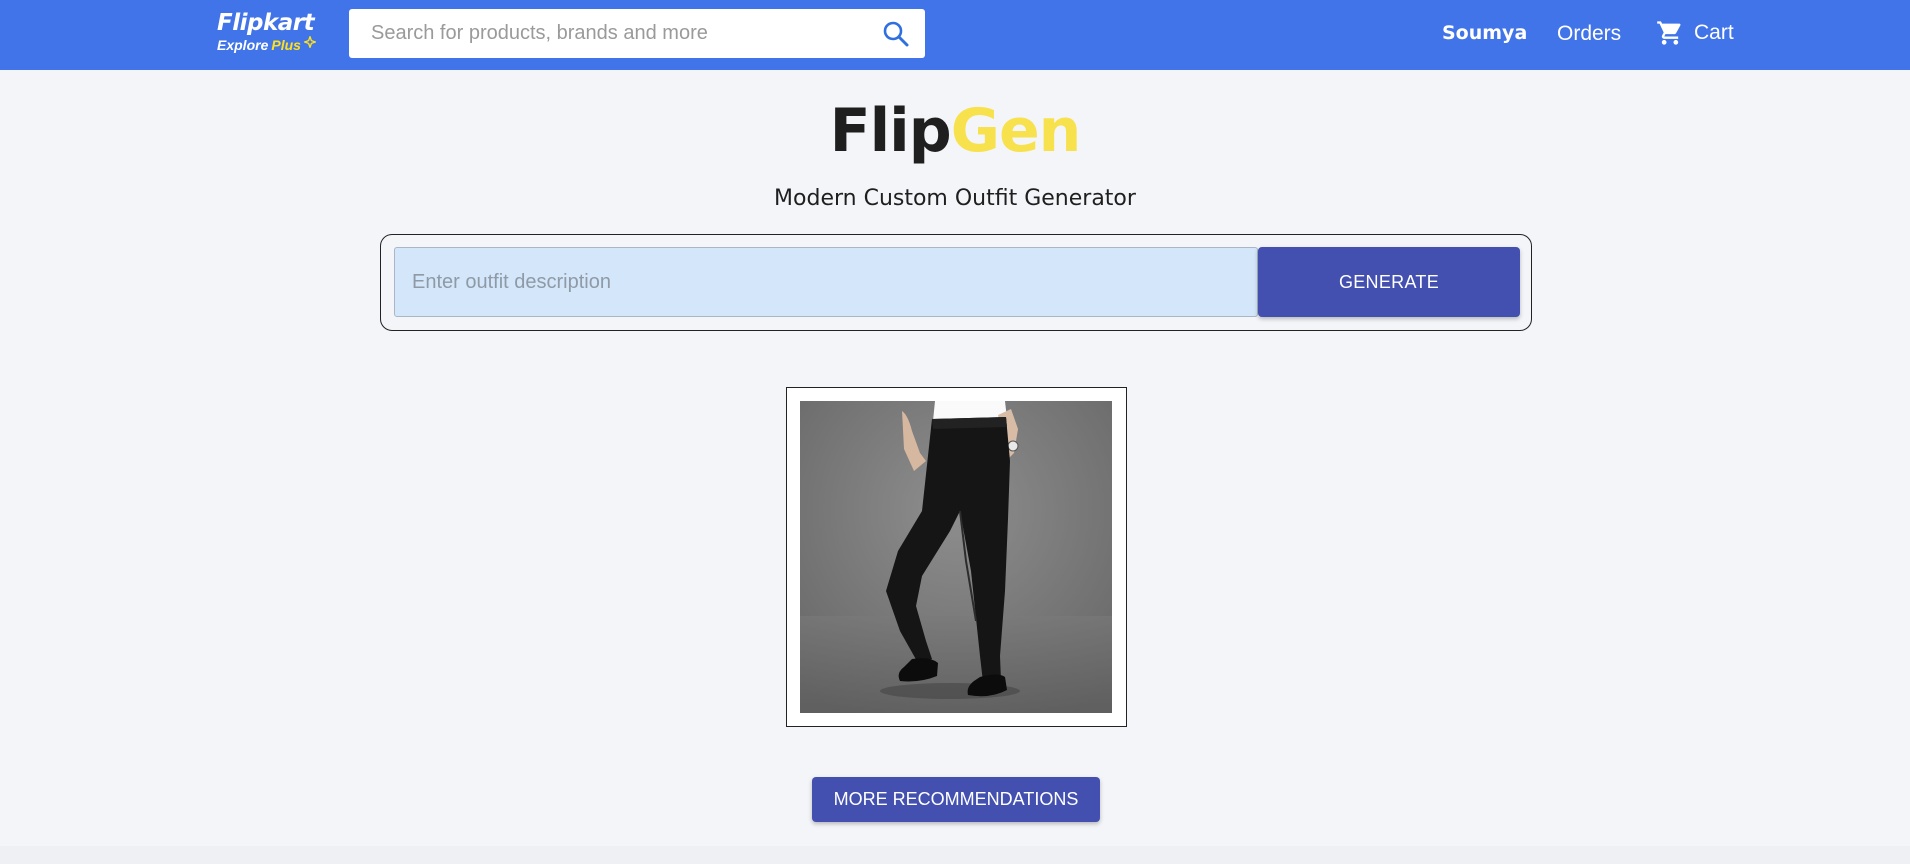 This screenshot has height=864, width=1910. I want to click on plus-star-icon, so click(309, 42).